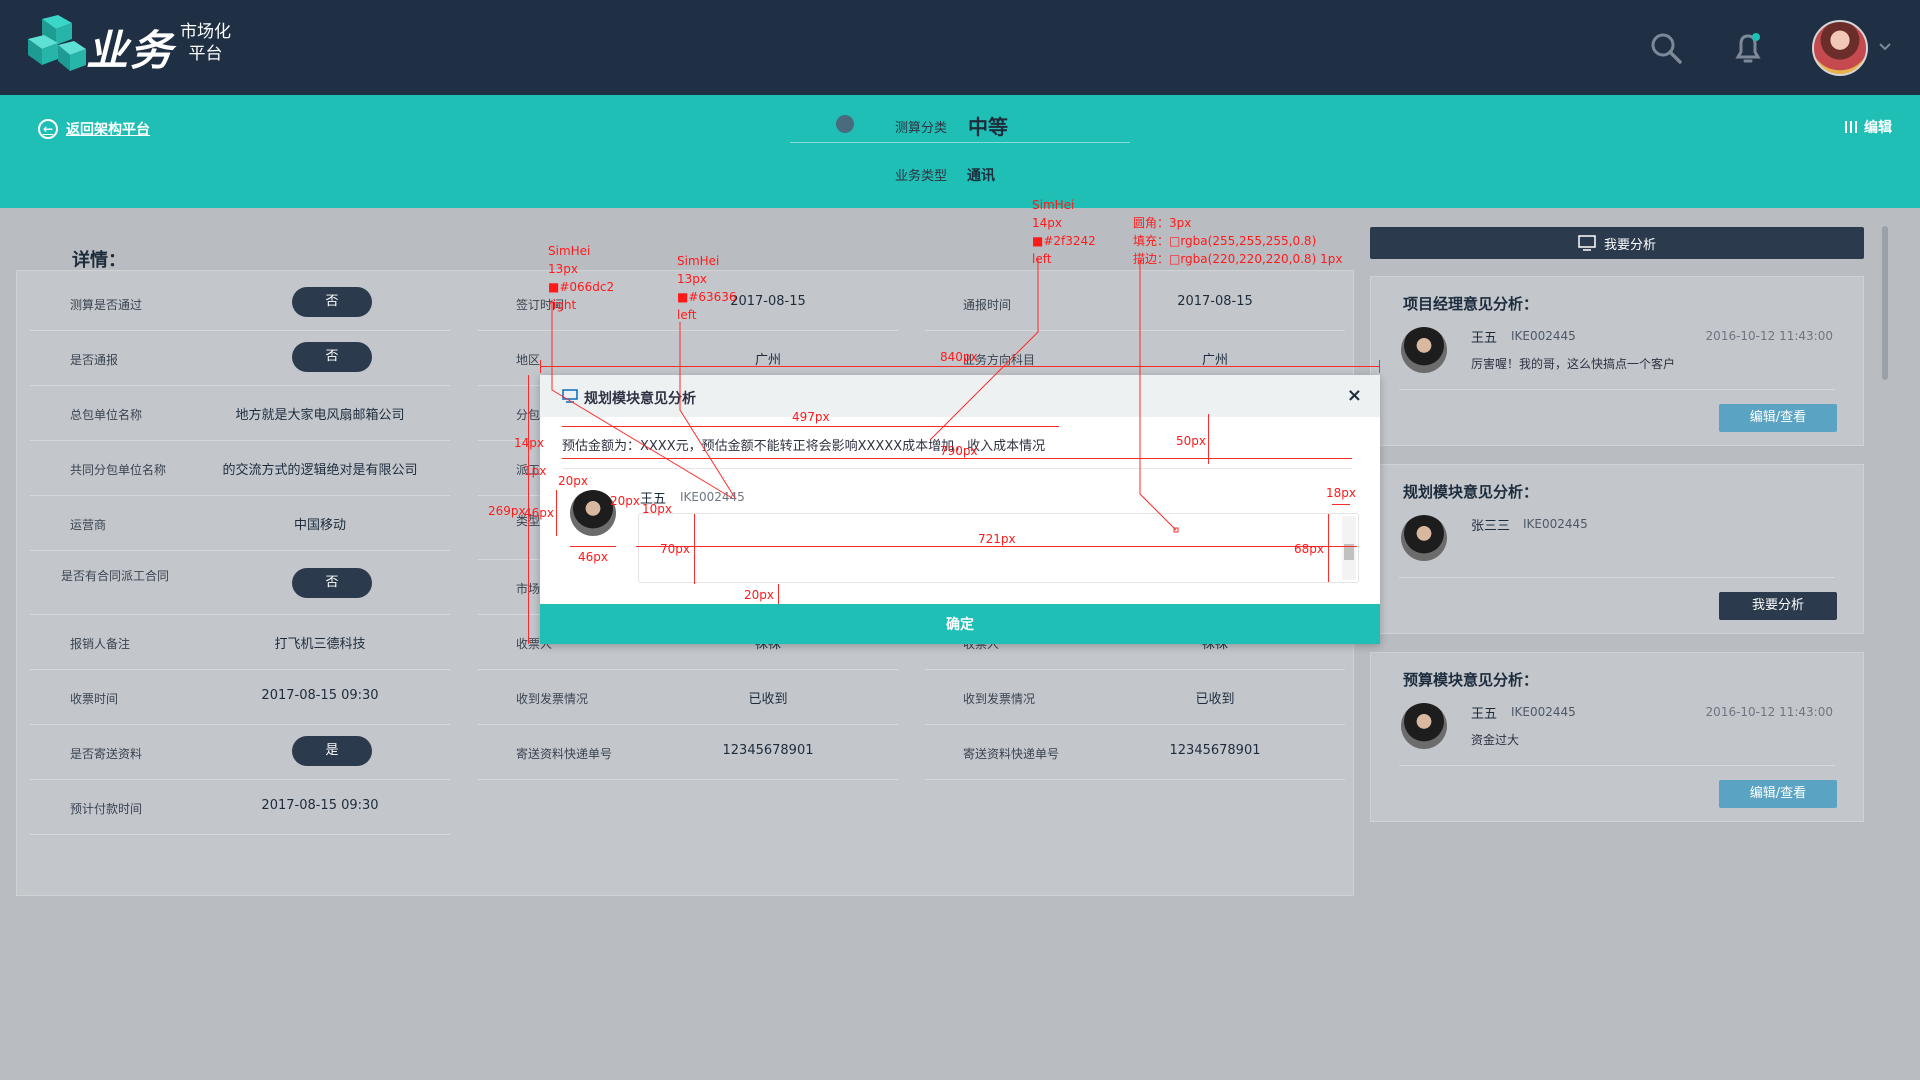  Describe the element at coordinates (529, 443) in the screenshot. I see `annotation-dim: 14px` at that location.